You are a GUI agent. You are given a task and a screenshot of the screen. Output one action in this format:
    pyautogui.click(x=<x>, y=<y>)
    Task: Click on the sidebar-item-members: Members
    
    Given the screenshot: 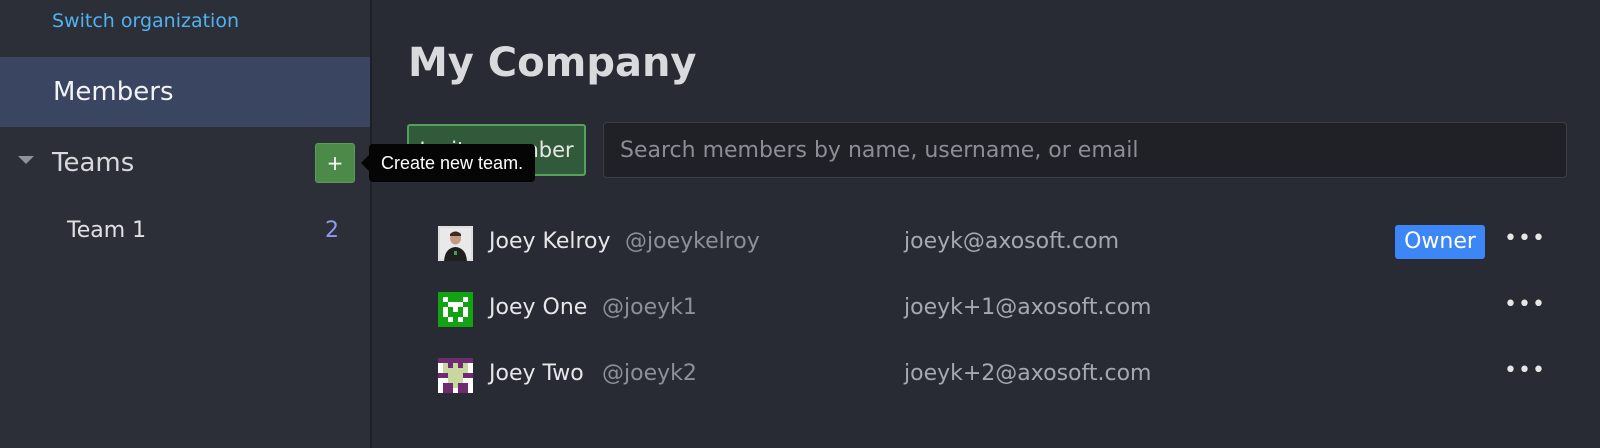 What is the action you would take?
    pyautogui.click(x=185, y=92)
    